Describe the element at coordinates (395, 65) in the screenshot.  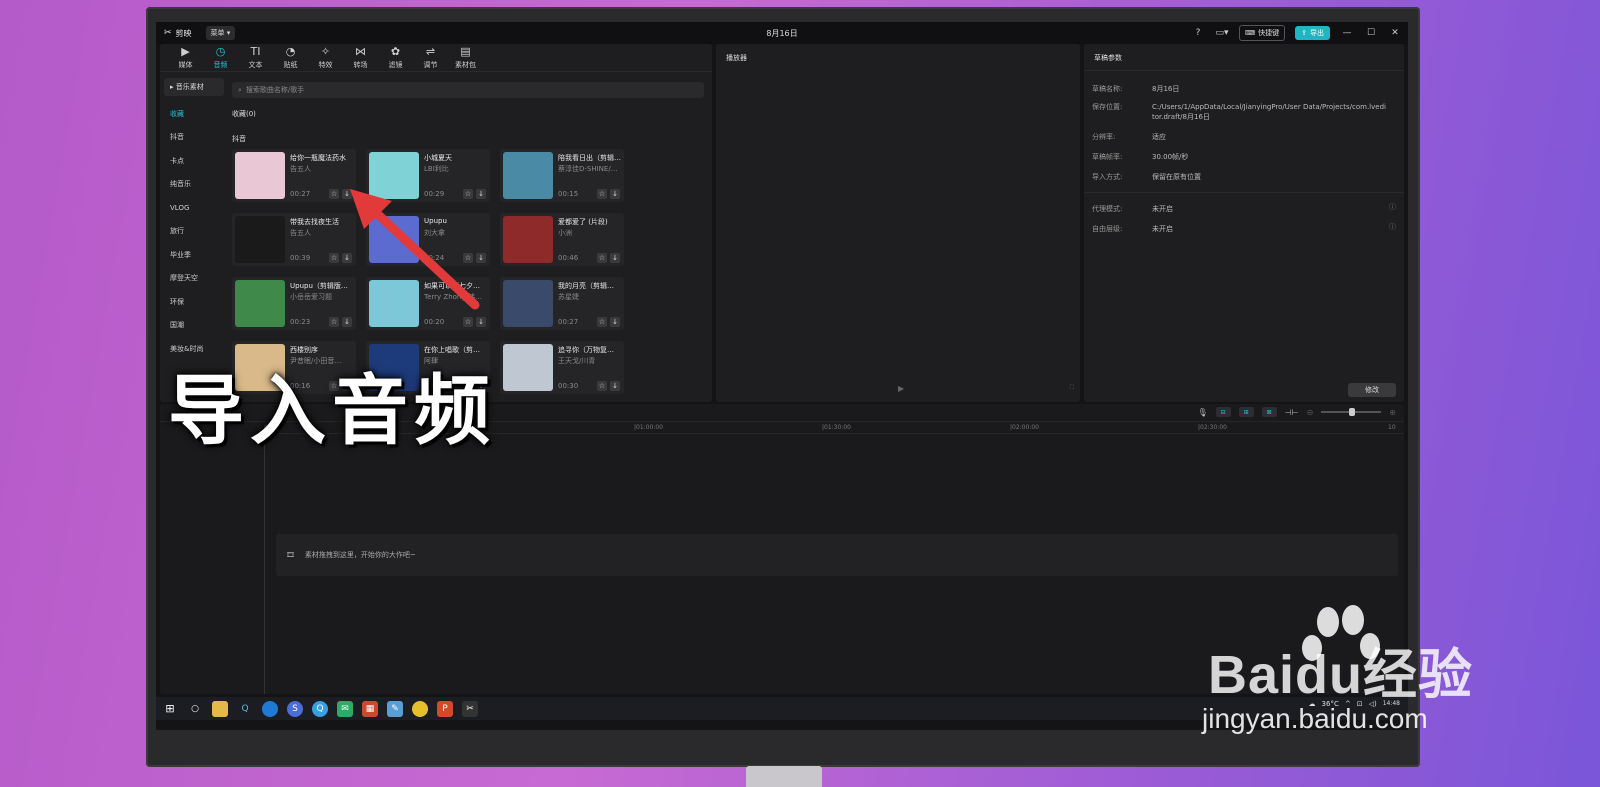
I see `tool-label: 滤镜` at that location.